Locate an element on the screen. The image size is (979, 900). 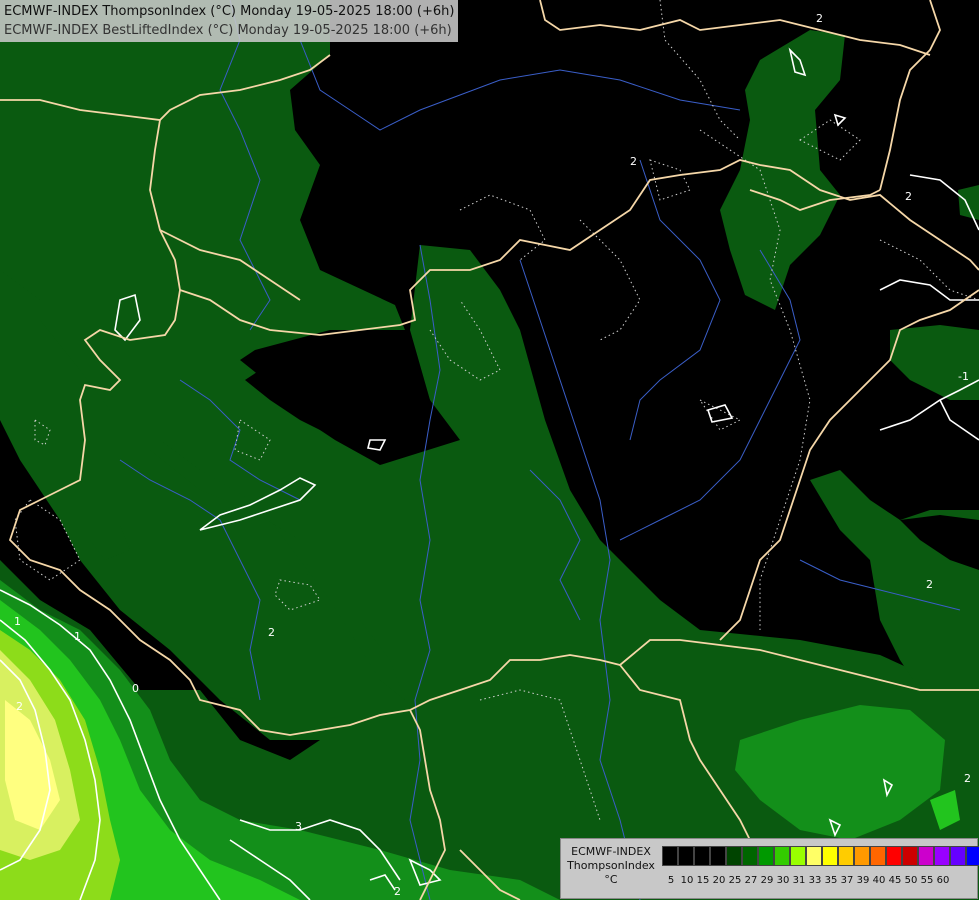
legend-tick: 55 is located at coordinates (927, 880).